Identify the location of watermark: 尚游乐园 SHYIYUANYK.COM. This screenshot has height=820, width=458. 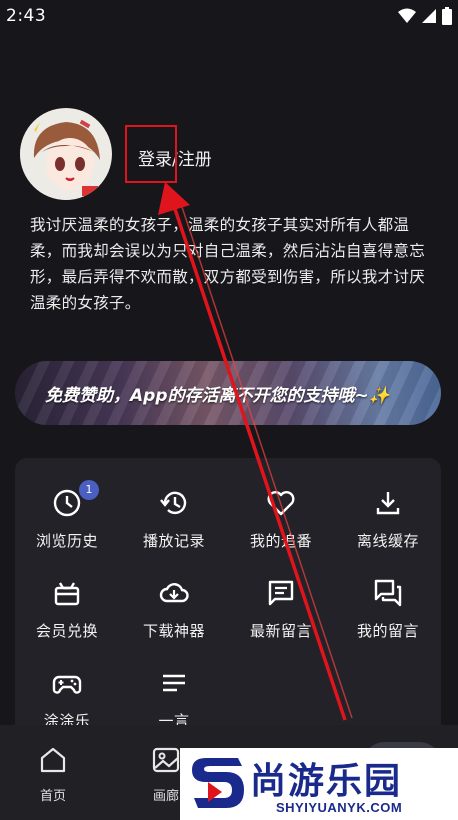
(319, 784).